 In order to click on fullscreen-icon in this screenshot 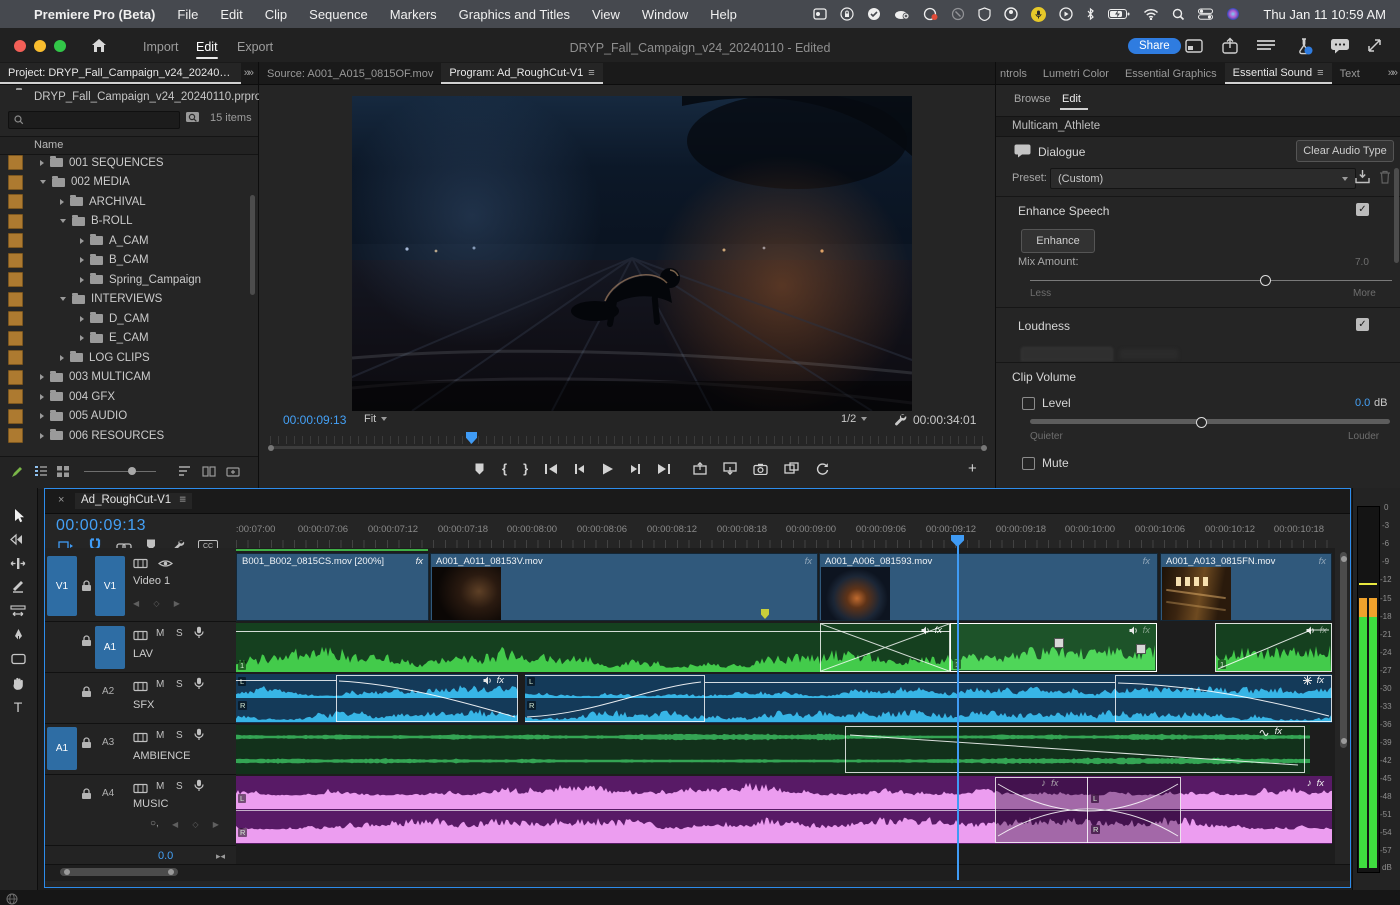, I will do `click(1374, 48)`.